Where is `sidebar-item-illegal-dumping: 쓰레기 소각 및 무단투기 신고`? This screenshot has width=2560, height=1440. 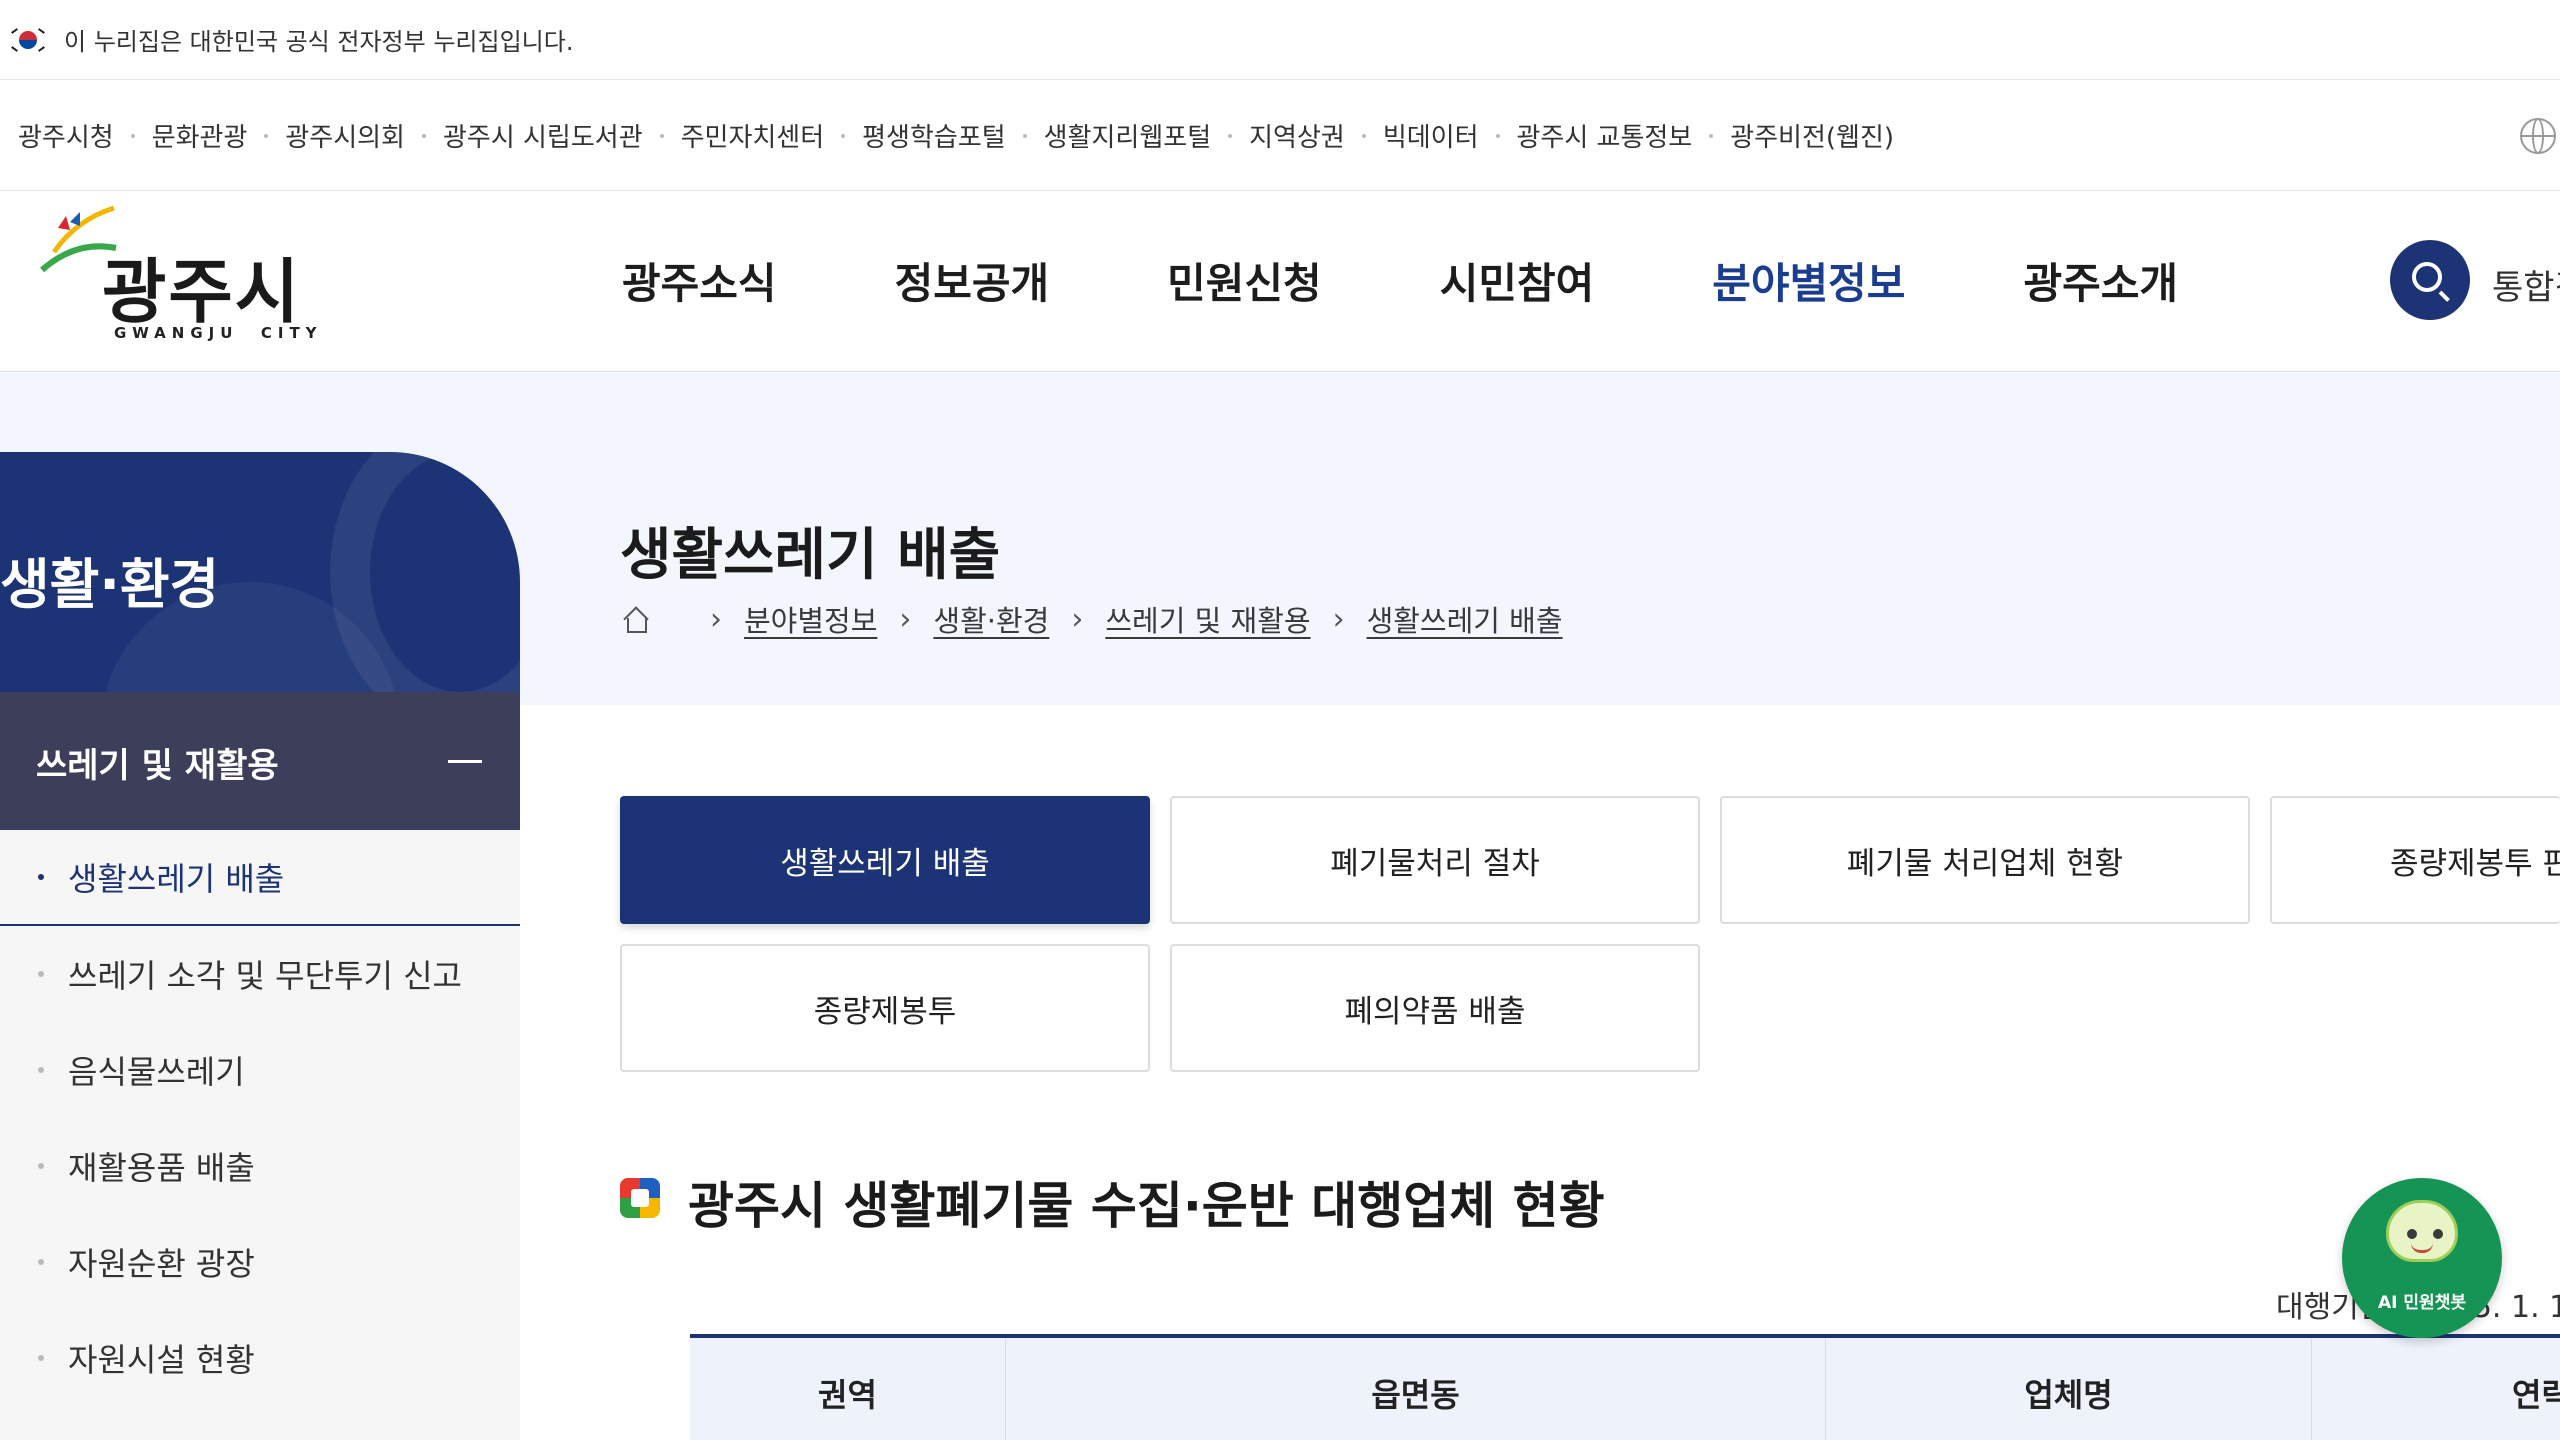
sidebar-item-illegal-dumping: 쓰레기 소각 및 무단투기 신고 is located at coordinates (260, 974).